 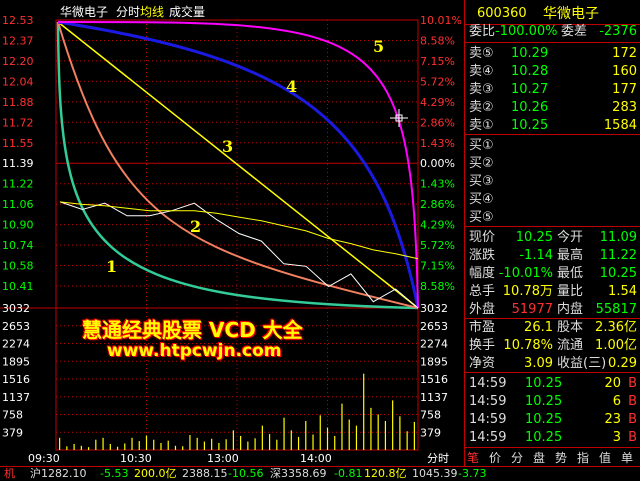 What do you see at coordinates (616, 345) in the screenshot?
I see `fund-value: 1.00亿` at bounding box center [616, 345].